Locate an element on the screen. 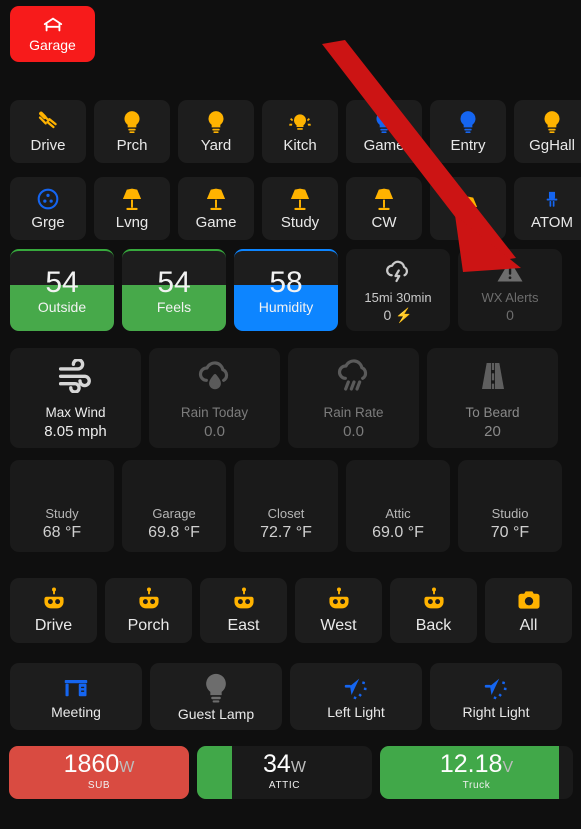 The image size is (581, 829). room-light-label: Left Light is located at coordinates (356, 711).